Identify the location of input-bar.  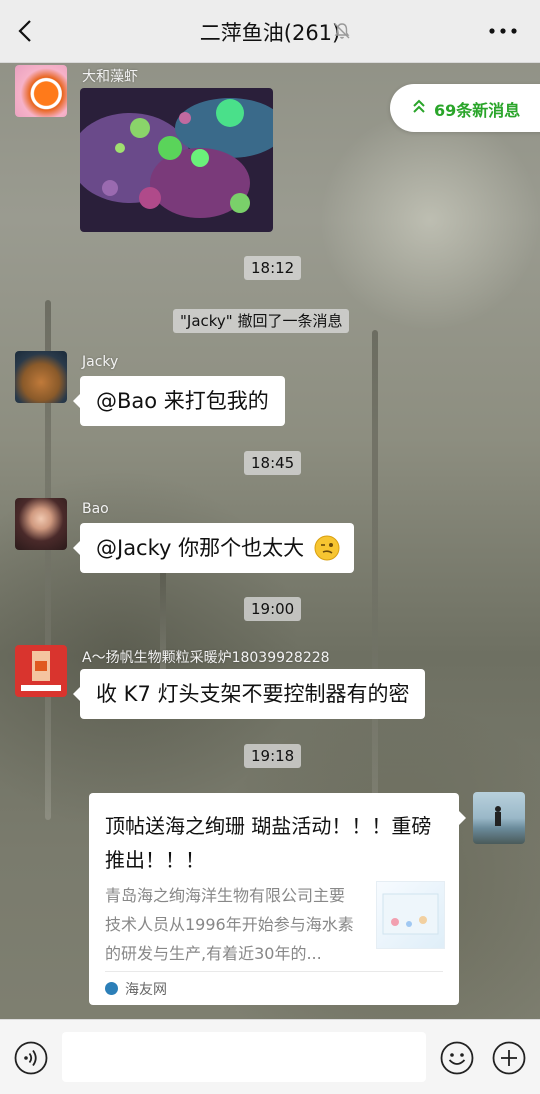
(270, 1056).